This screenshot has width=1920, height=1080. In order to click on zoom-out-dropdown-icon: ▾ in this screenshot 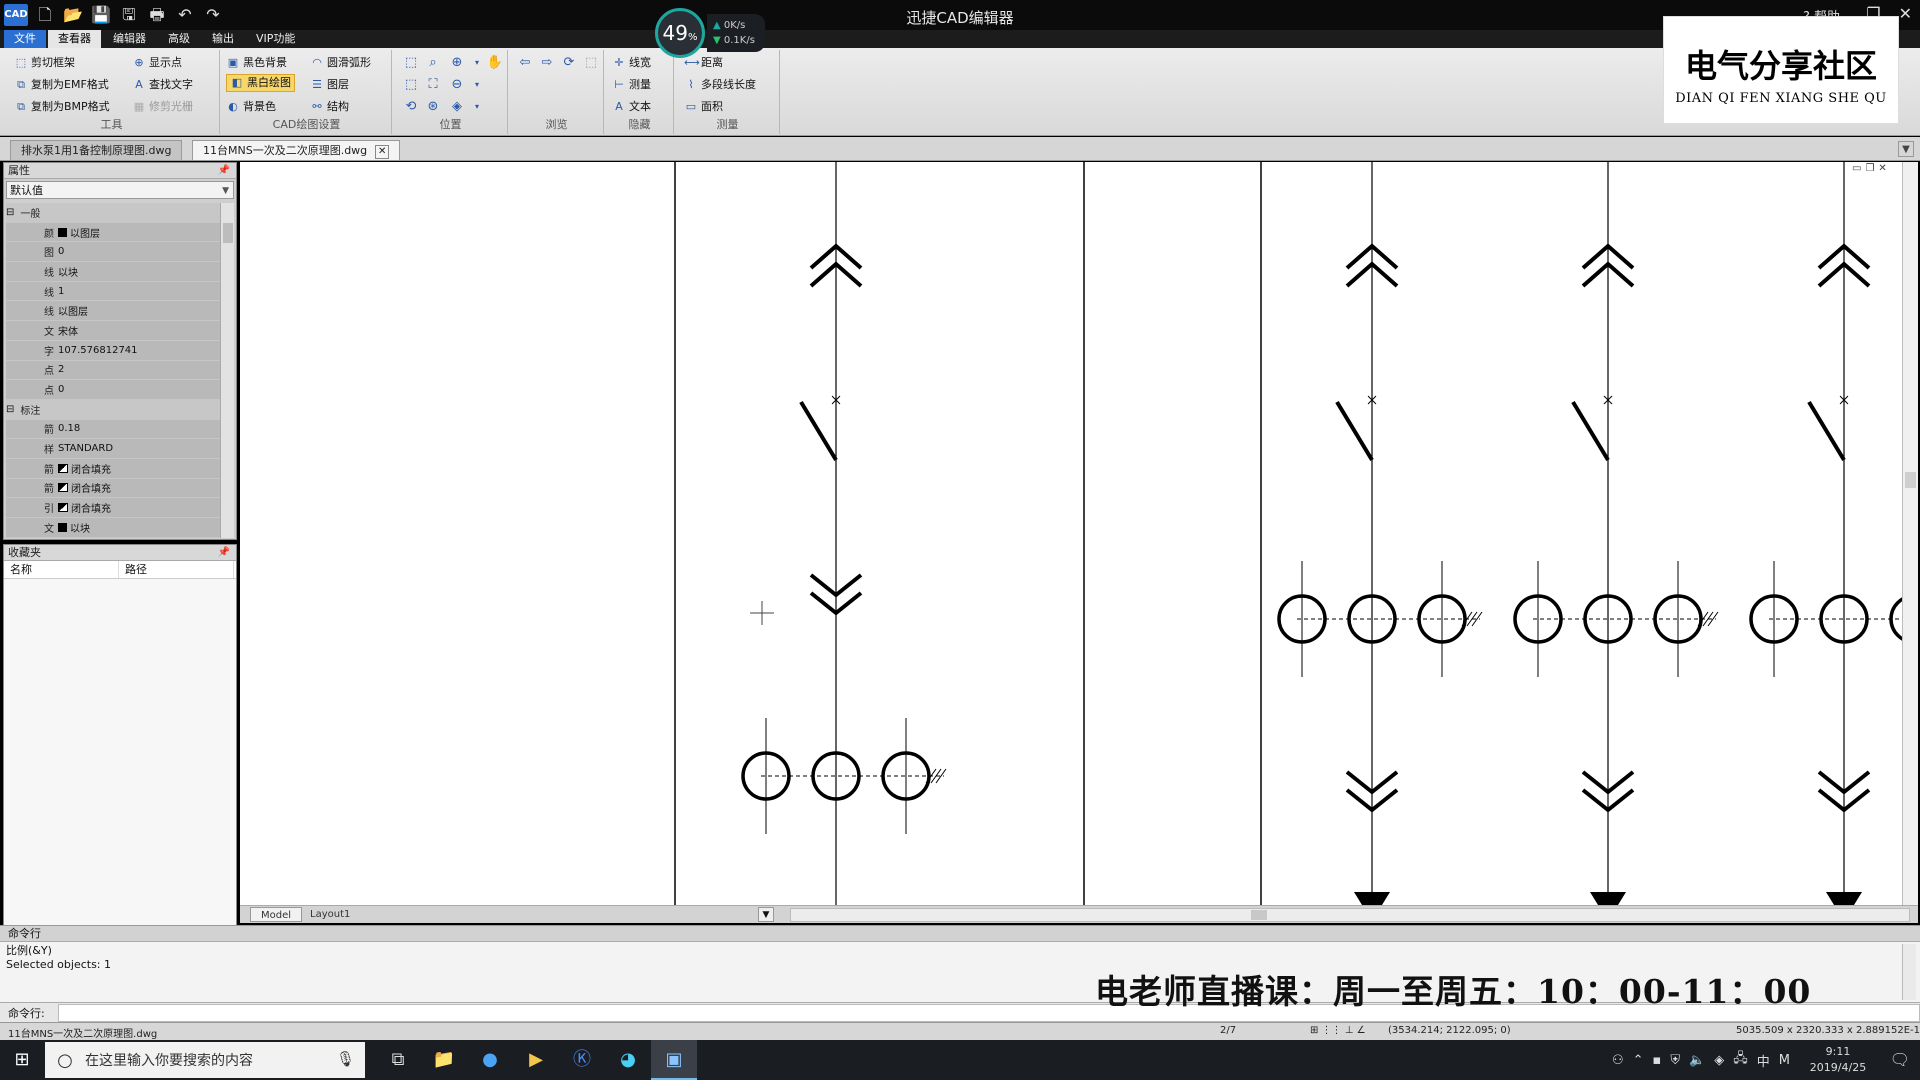, I will do `click(477, 85)`.